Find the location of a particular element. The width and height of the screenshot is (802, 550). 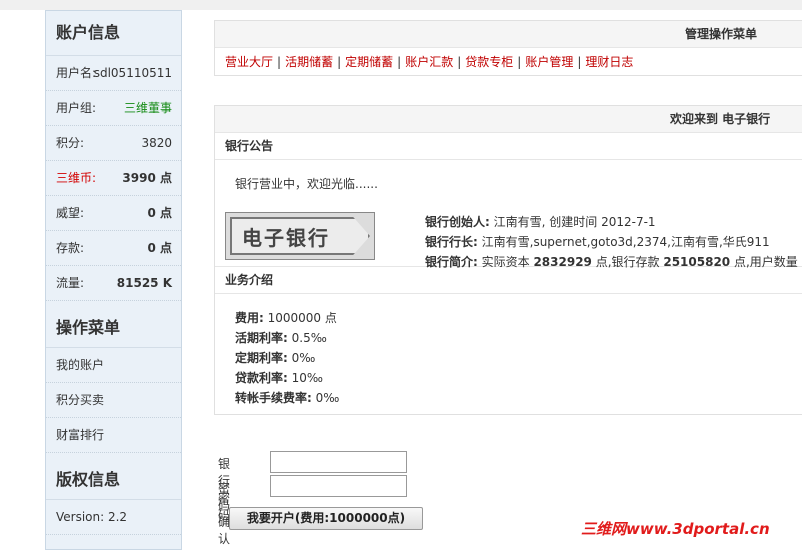

bank-logo: 电子银行 is located at coordinates (300, 236).